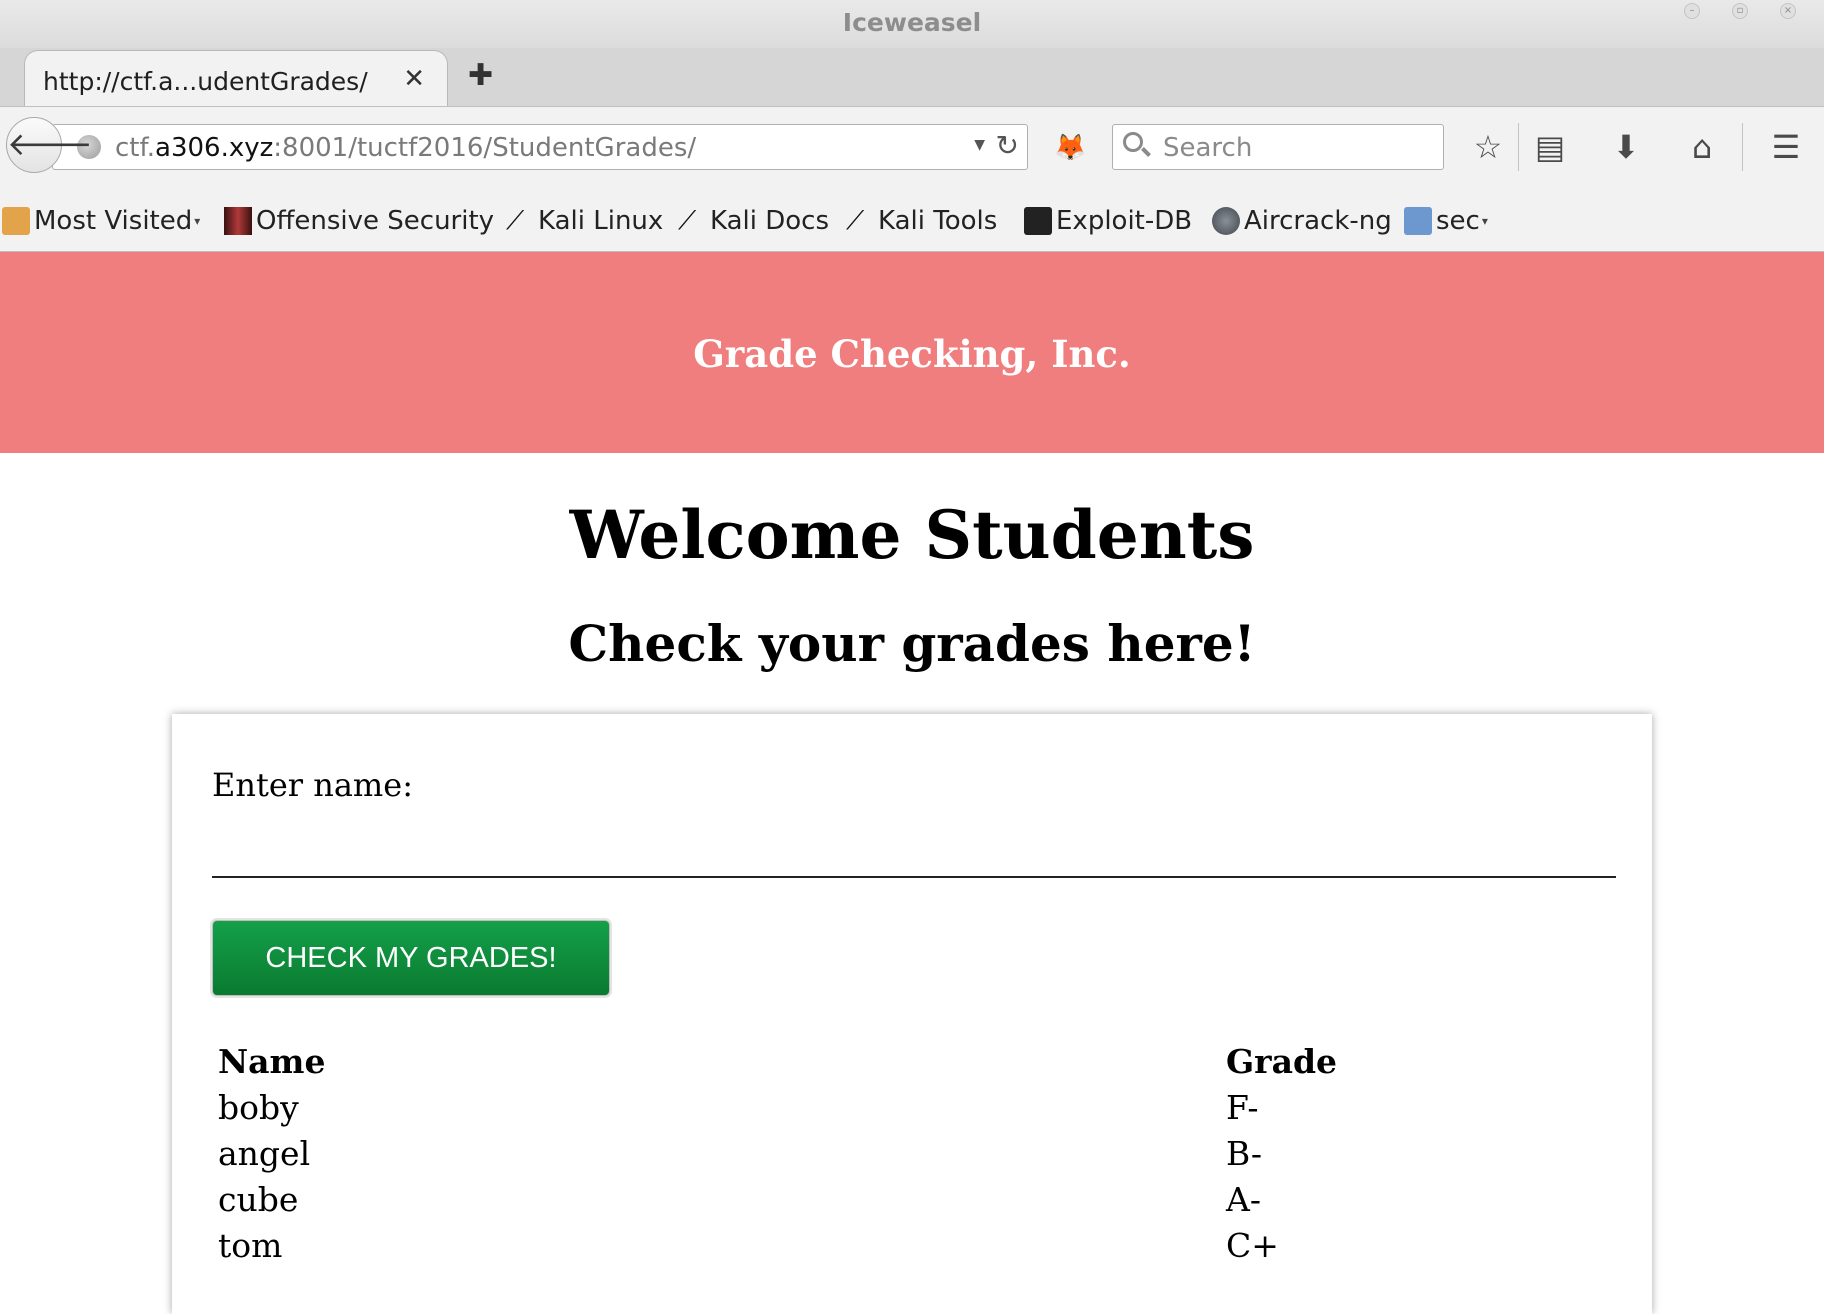 The image size is (1824, 1314). What do you see at coordinates (1702, 147) in the screenshot?
I see `home-icon: ⌂` at bounding box center [1702, 147].